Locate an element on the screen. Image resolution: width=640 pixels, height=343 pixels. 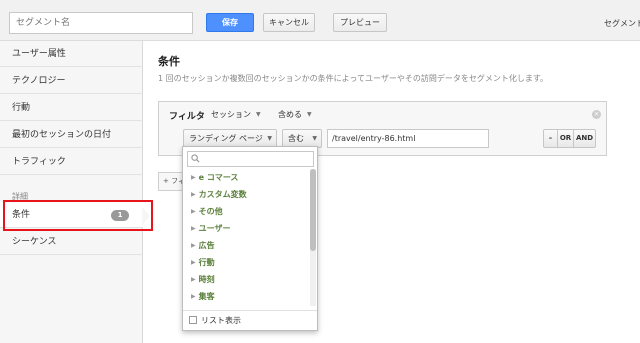
or-button: OR is located at coordinates (565, 138).